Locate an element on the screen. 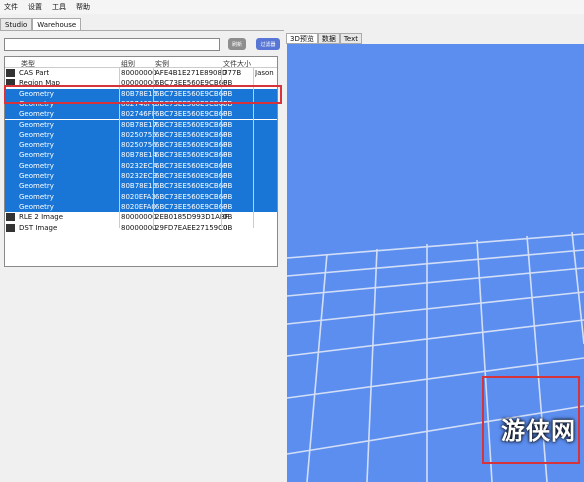 The image size is (584, 482). cell-group: 80B78E14 is located at coordinates (139, 155).